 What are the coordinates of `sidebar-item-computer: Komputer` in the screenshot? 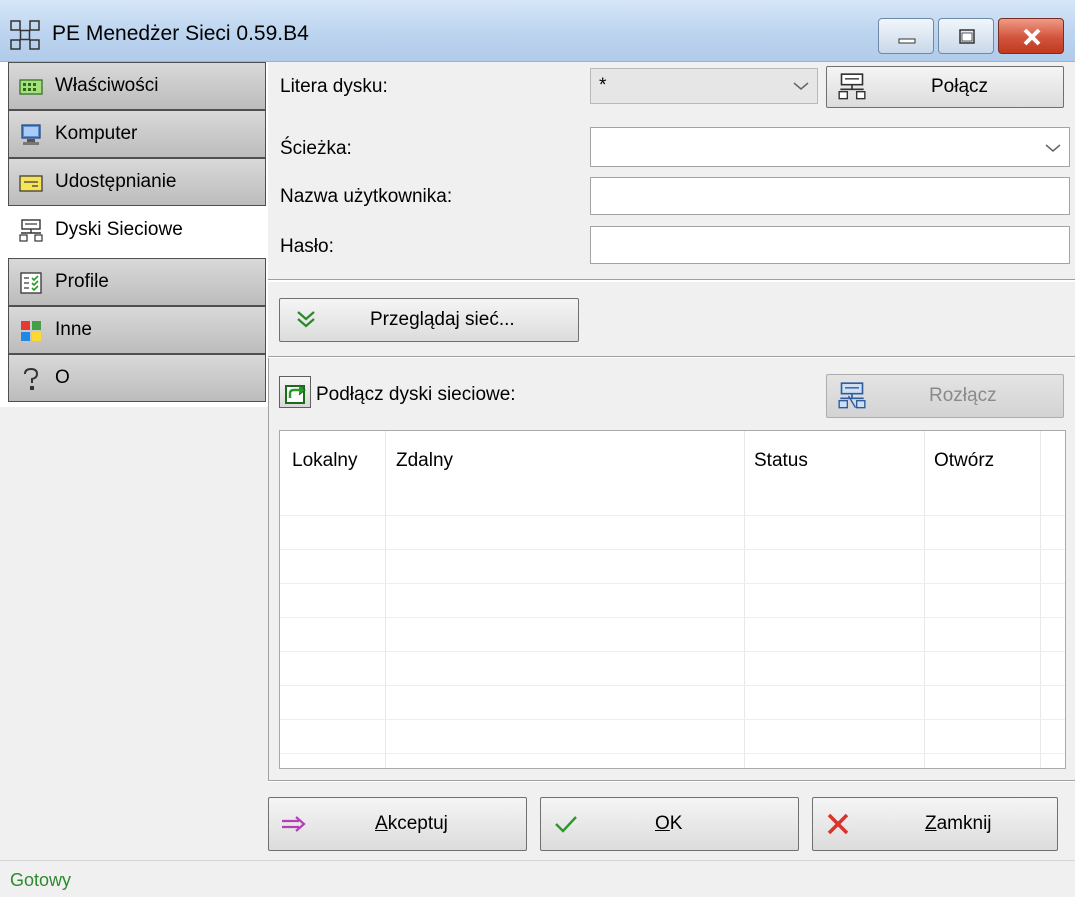 It's located at (137, 134).